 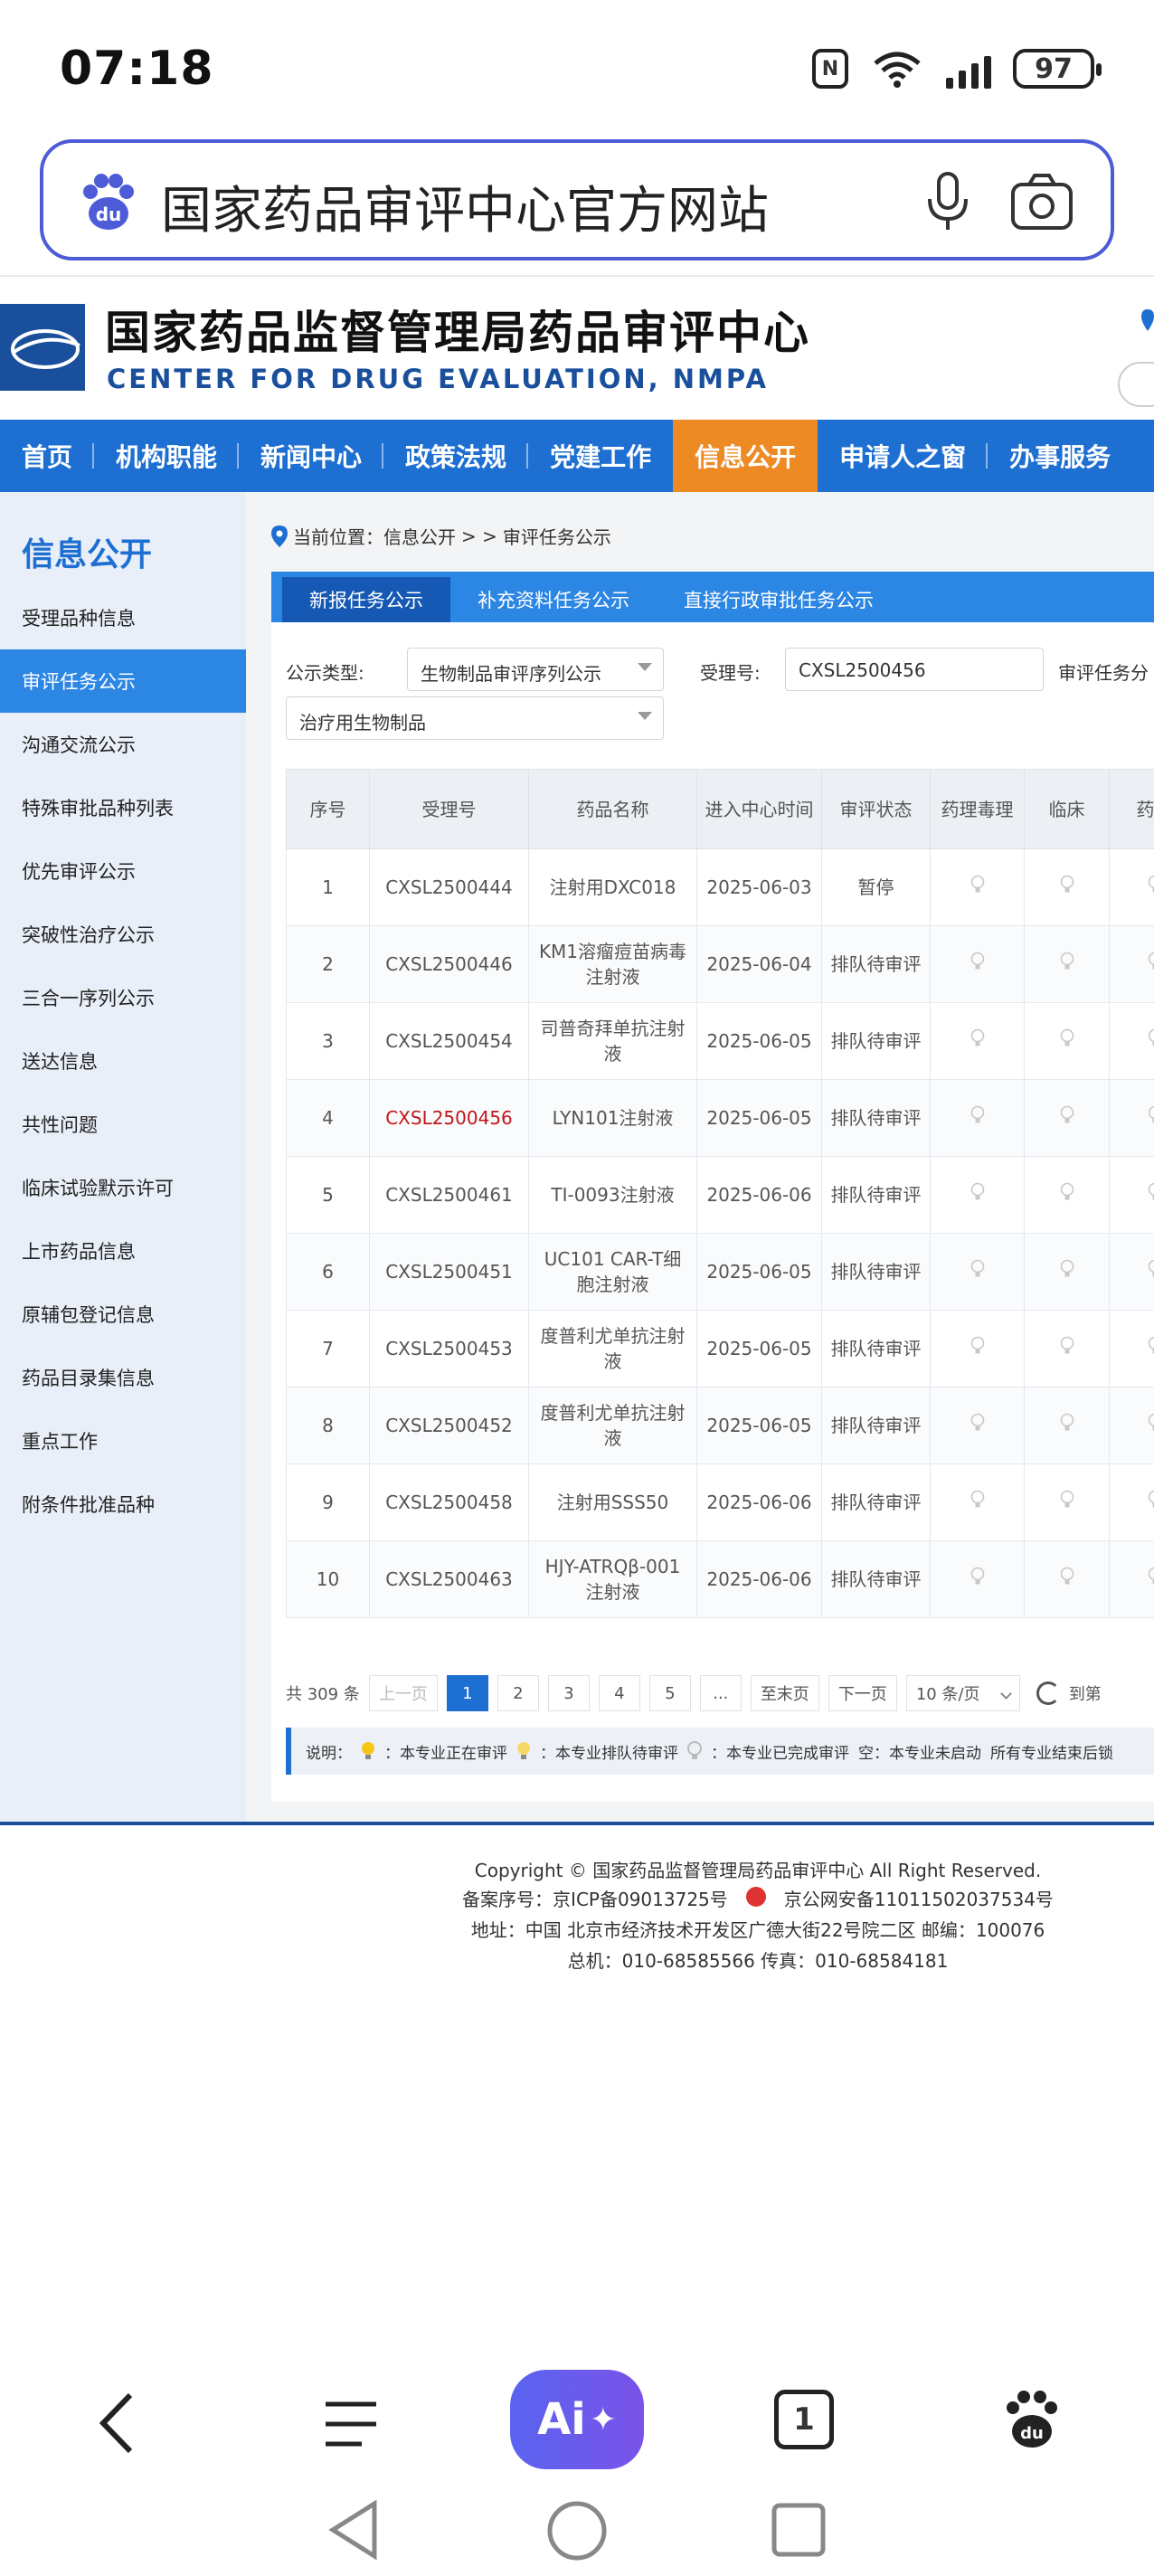 I want to click on cell-drug-name: LYN101注射液, so click(x=612, y=1118).